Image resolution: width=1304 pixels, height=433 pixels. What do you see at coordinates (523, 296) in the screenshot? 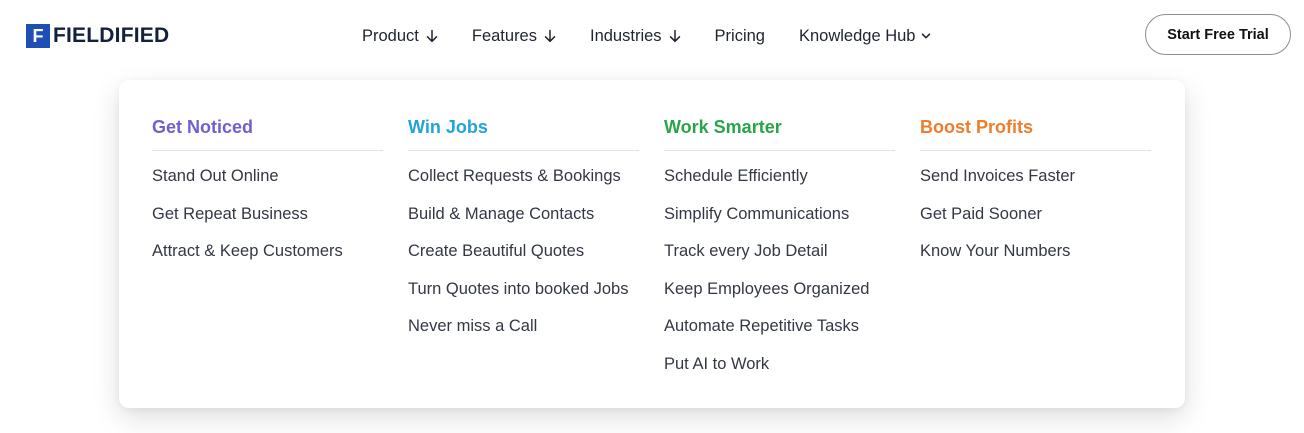
I see `menu-link: Turn Quotes into booked Jobs` at bounding box center [523, 296].